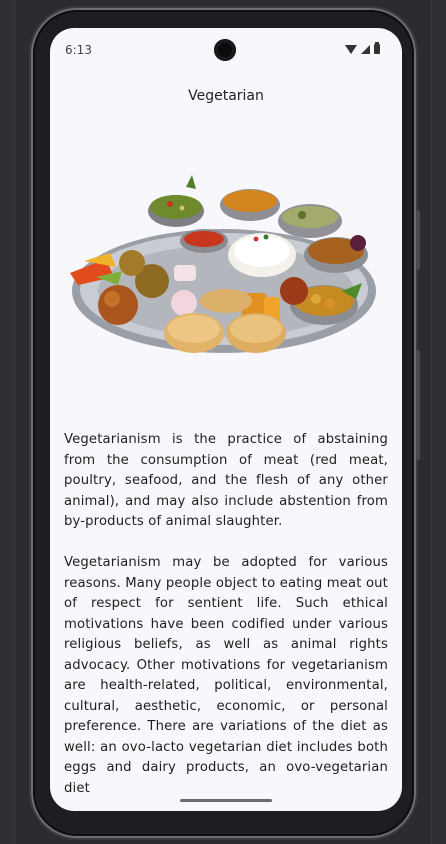 The image size is (446, 844). Describe the element at coordinates (226, 96) in the screenshot. I see `page-title: Vegetarian` at that location.